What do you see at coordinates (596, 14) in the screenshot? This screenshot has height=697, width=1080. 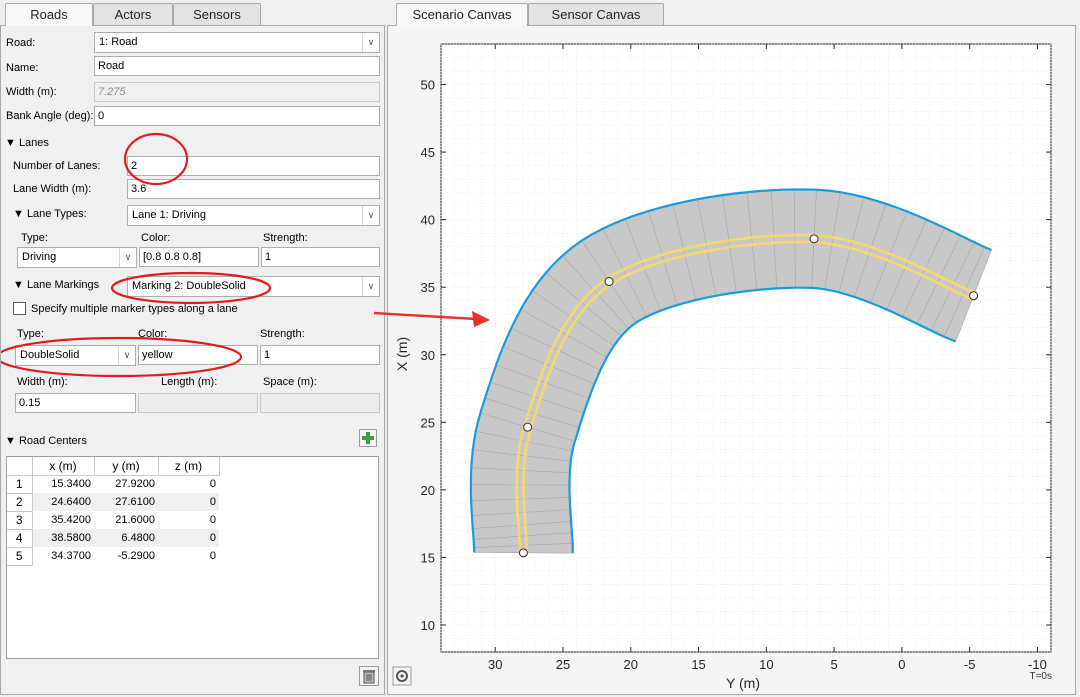 I see `tab-sensor-canvas: Sensor Canvas` at bounding box center [596, 14].